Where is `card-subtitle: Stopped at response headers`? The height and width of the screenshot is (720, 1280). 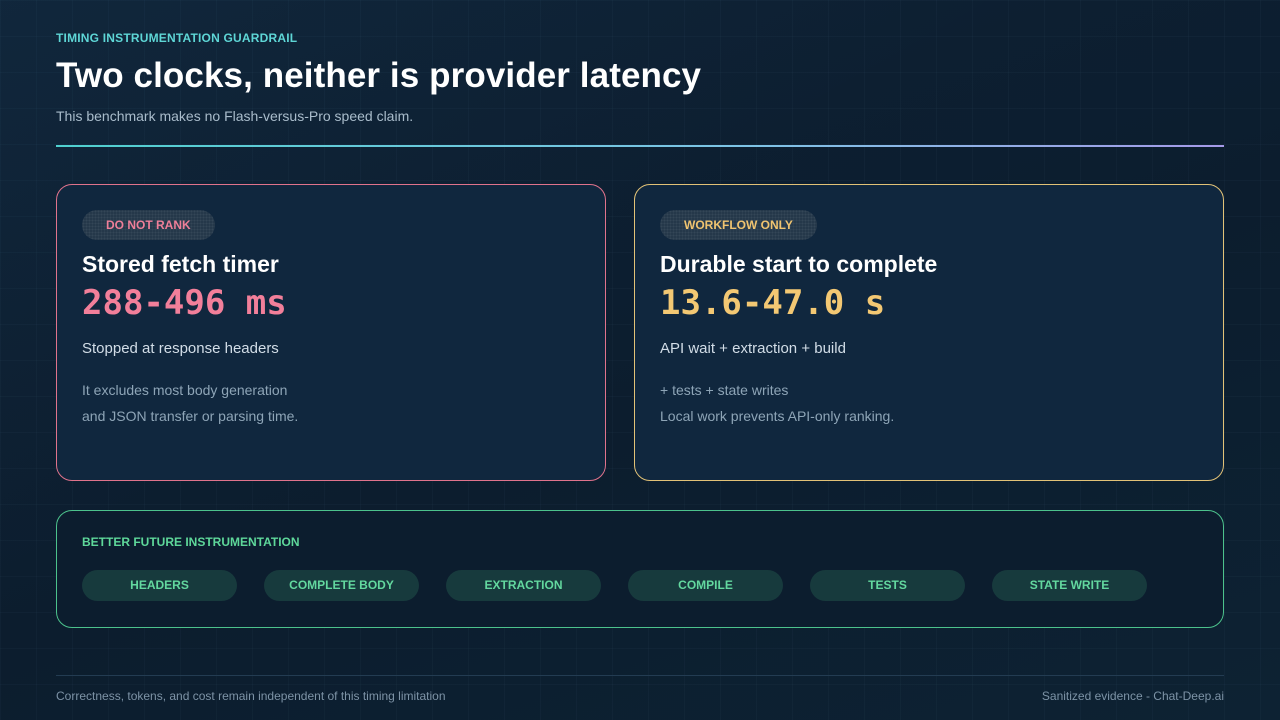 card-subtitle: Stopped at response headers is located at coordinates (180, 348).